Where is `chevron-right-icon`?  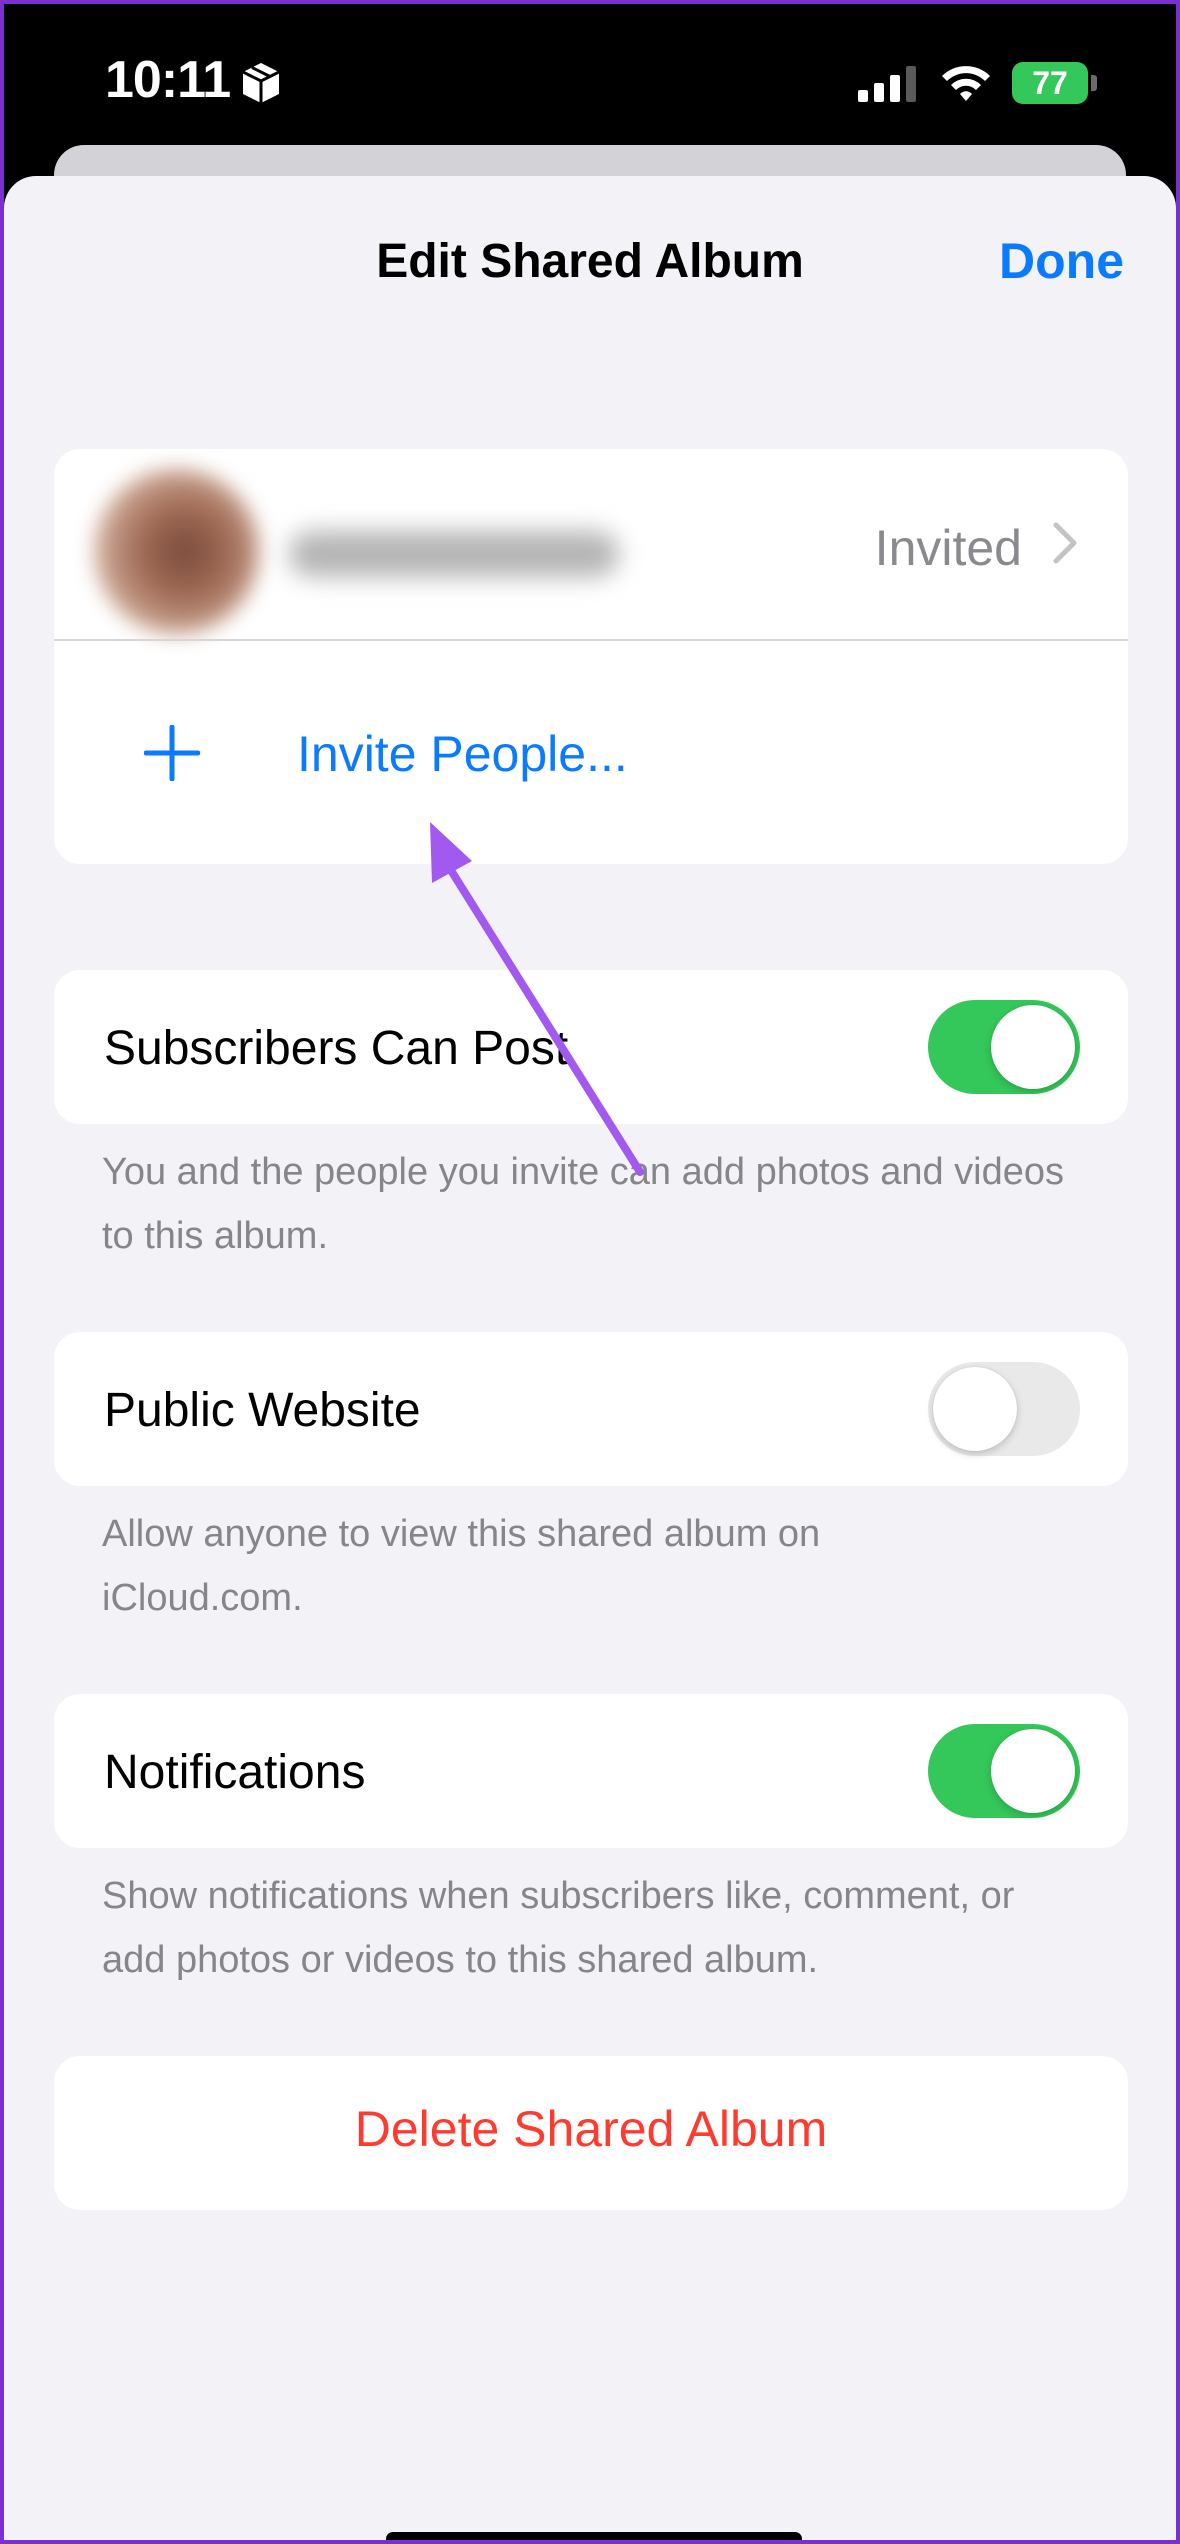
chevron-right-icon is located at coordinates (1065, 543).